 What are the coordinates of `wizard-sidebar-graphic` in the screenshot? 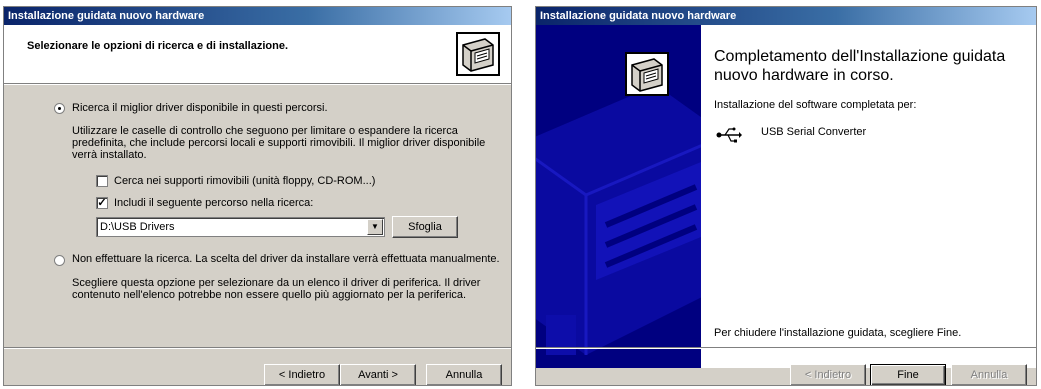 It's located at (618, 196).